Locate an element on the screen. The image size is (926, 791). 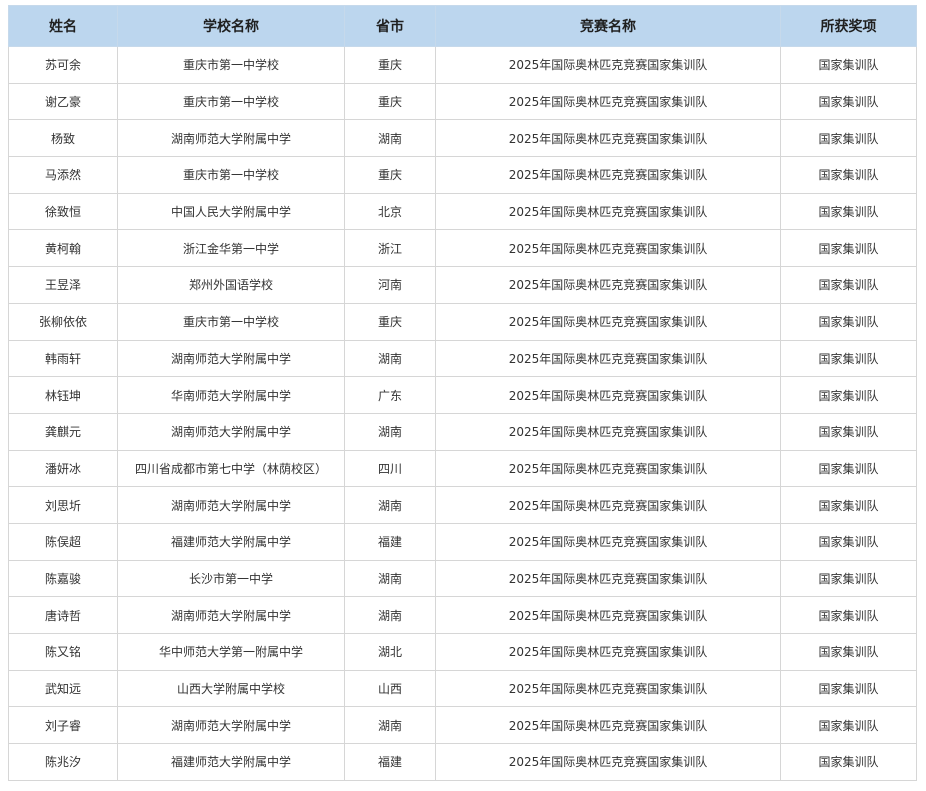
column-header-province: 省市 is located at coordinates (390, 26).